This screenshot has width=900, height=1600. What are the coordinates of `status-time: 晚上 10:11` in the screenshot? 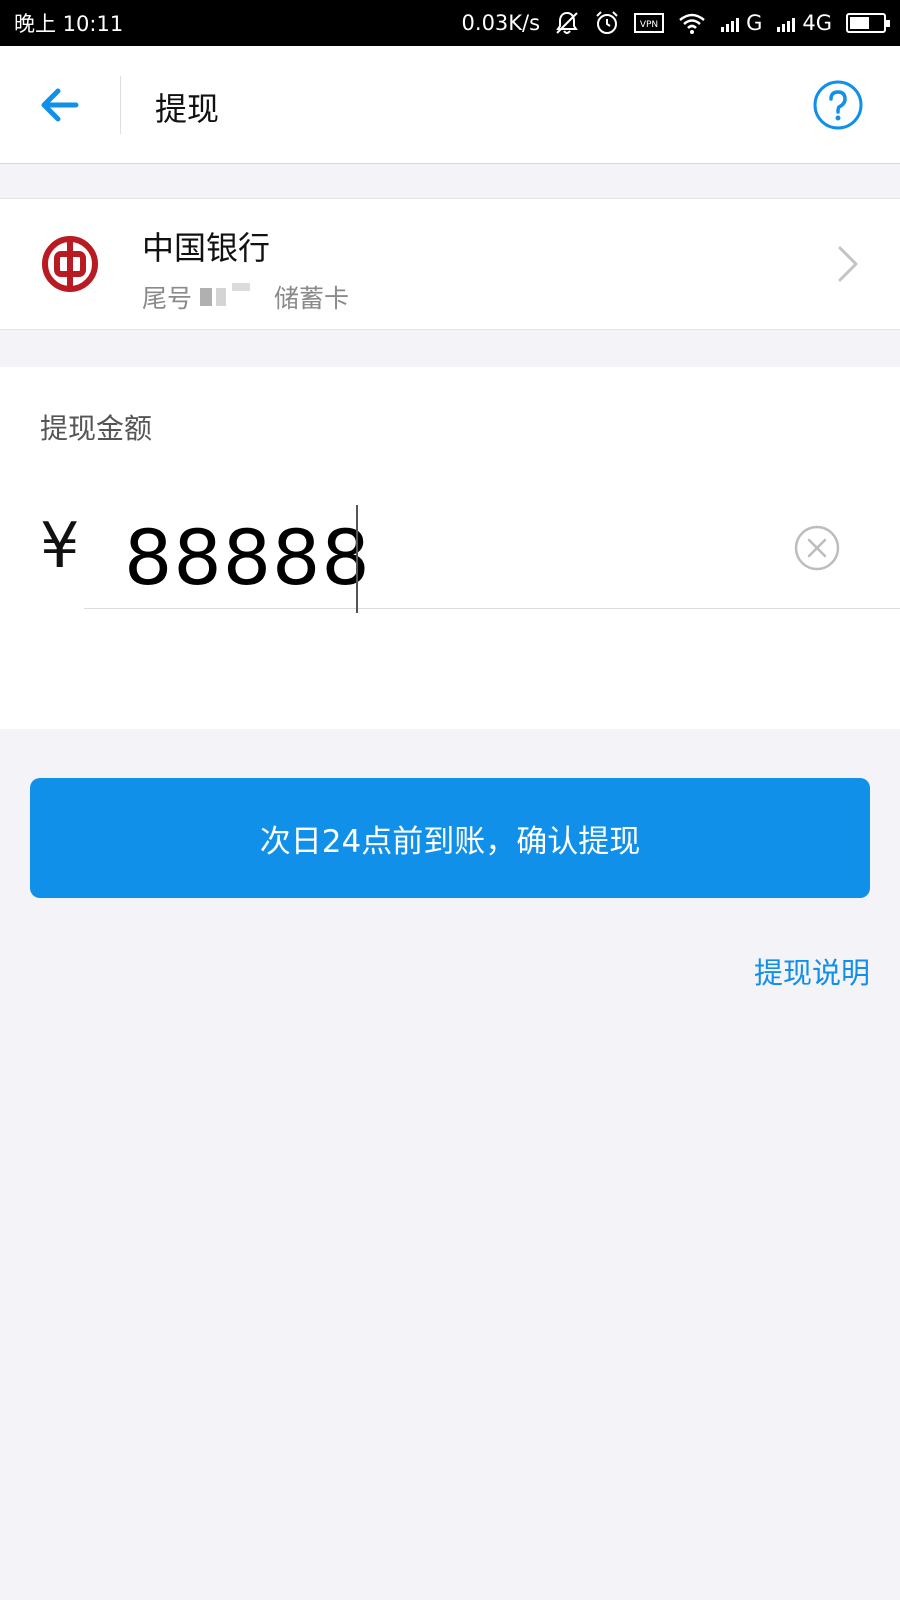 It's located at (69, 24).